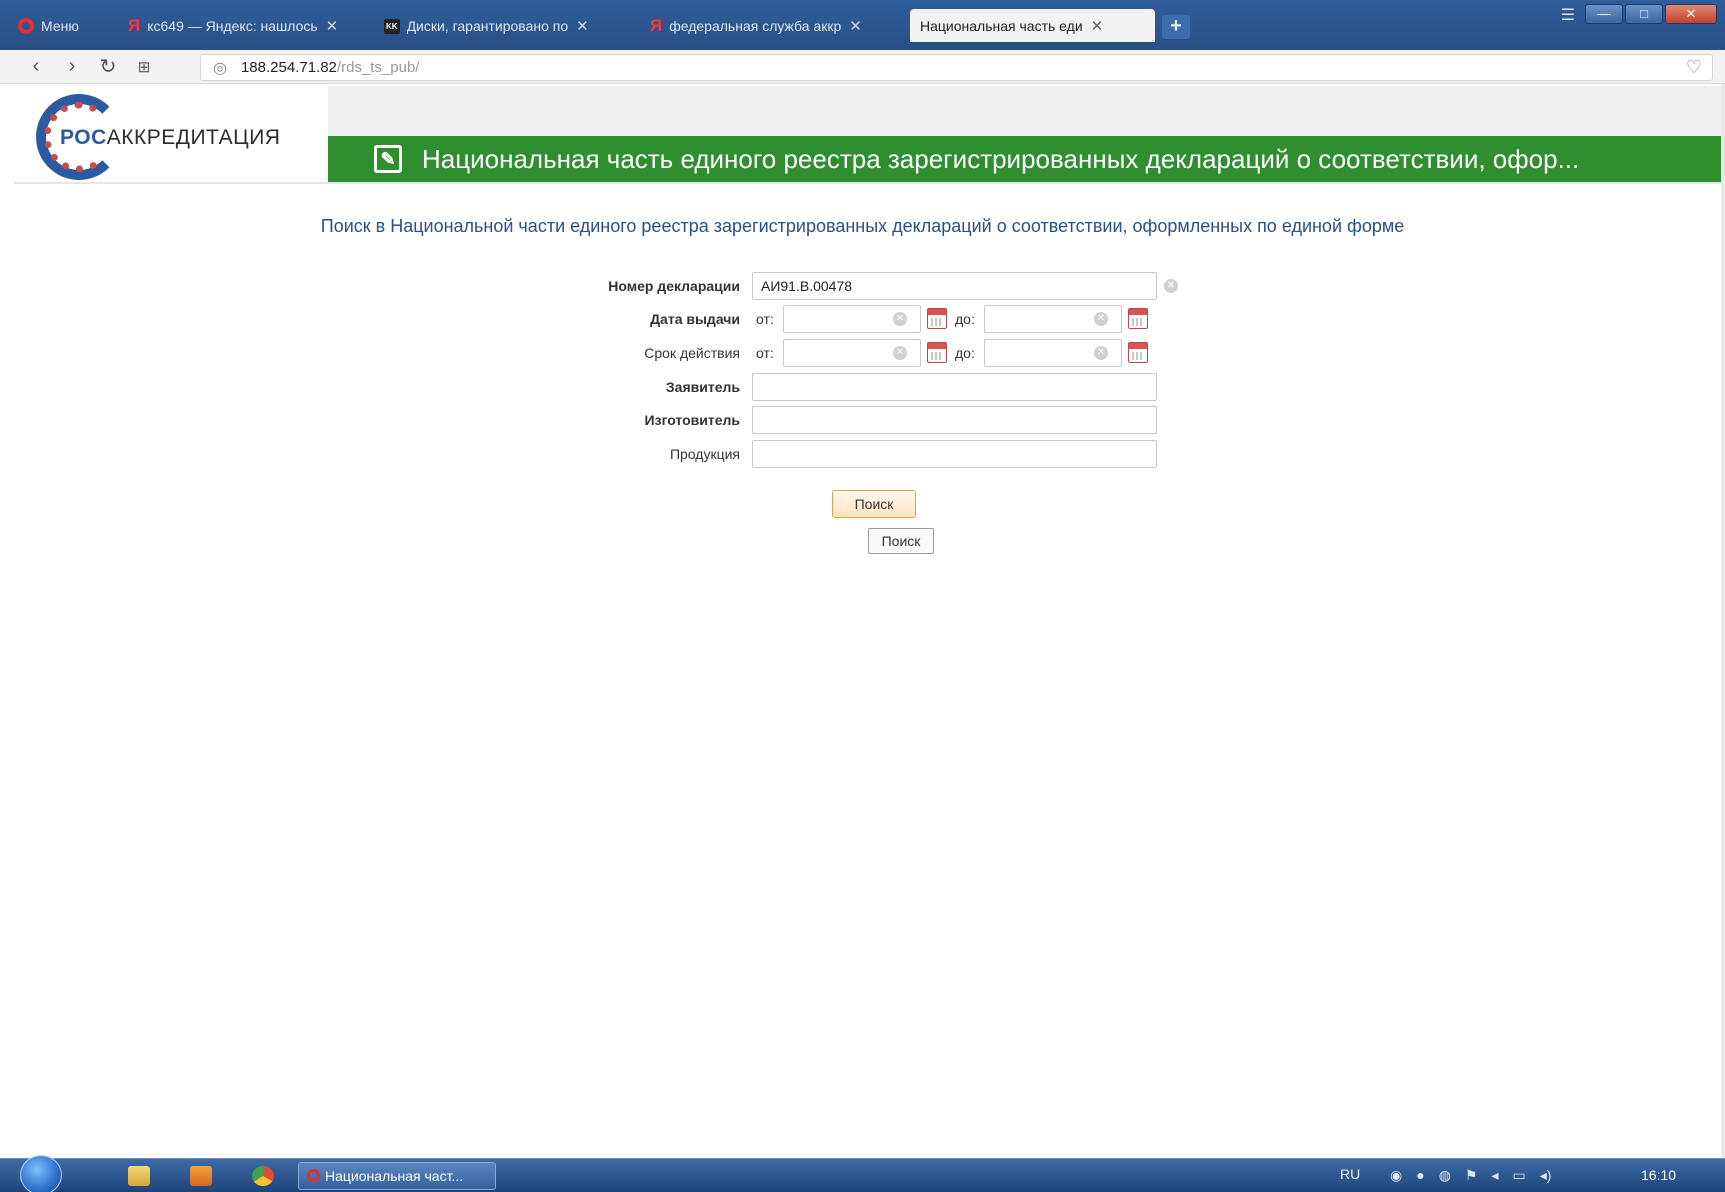  Describe the element at coordinates (1694, 67) in the screenshot. I see `bookmark-heart-icon: ♡` at that location.